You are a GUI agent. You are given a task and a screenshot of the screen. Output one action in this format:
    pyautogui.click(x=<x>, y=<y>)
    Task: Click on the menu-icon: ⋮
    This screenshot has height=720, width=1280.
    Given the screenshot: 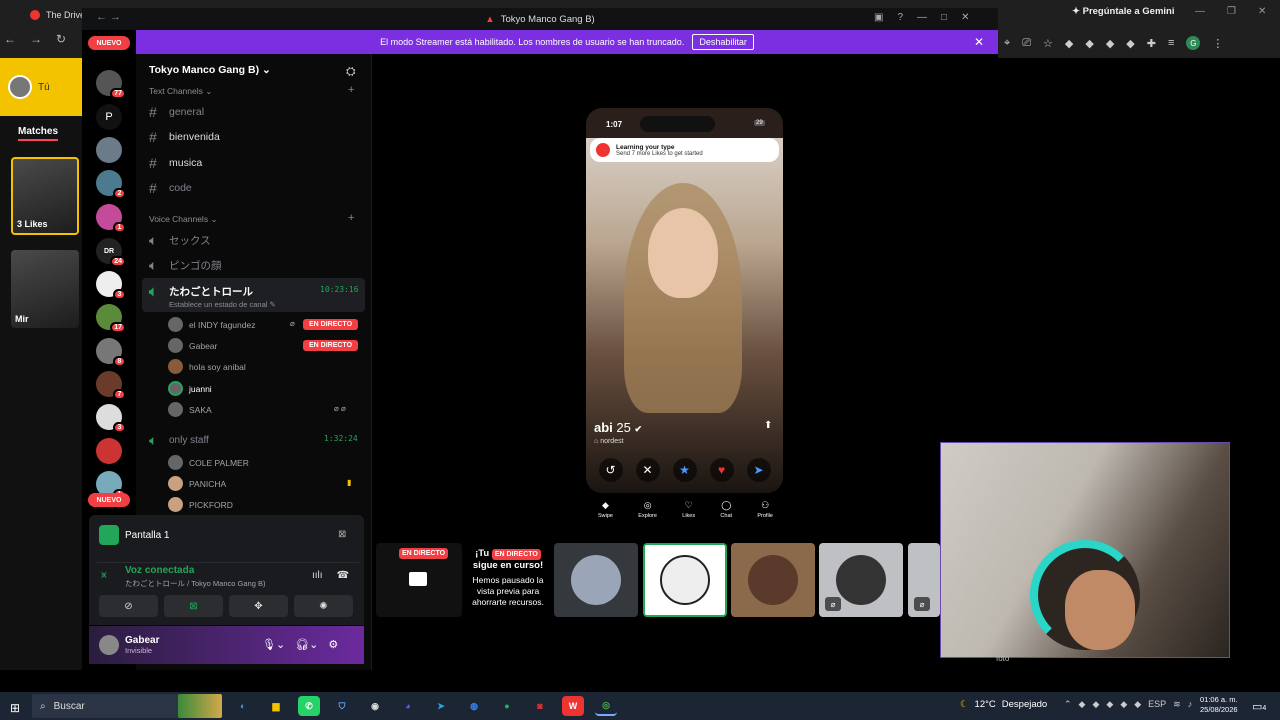 What is the action you would take?
    pyautogui.click(x=1217, y=43)
    